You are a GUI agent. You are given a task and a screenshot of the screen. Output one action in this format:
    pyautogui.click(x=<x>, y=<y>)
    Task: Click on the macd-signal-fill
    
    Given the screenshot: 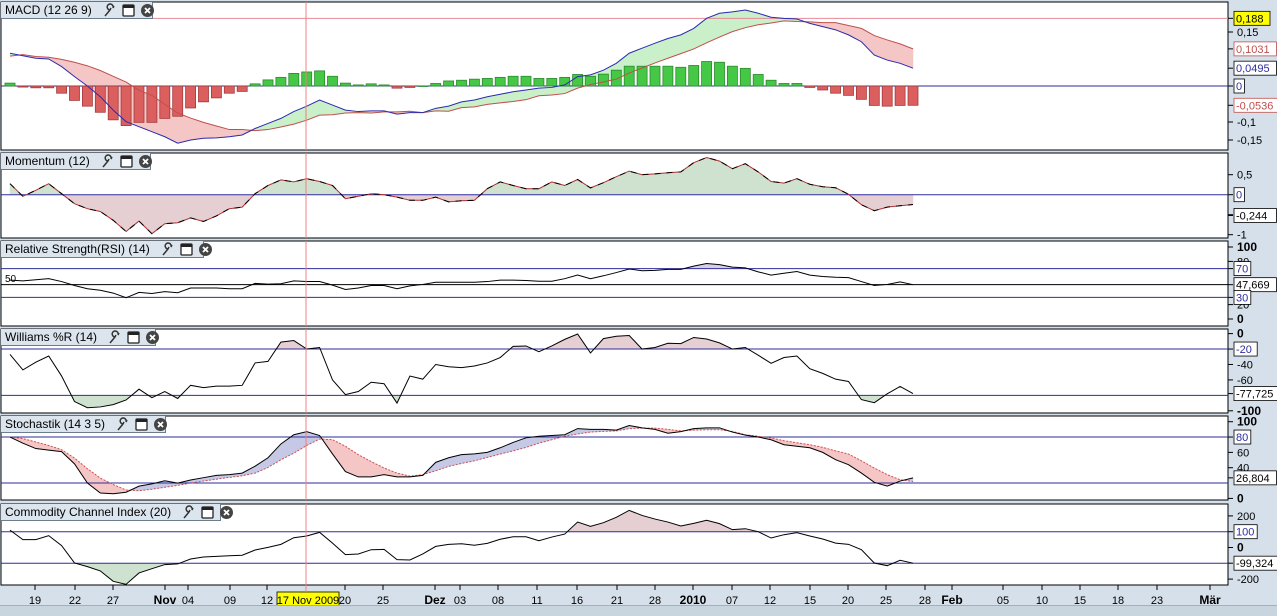 What is the action you would take?
    pyautogui.click(x=545, y=91)
    